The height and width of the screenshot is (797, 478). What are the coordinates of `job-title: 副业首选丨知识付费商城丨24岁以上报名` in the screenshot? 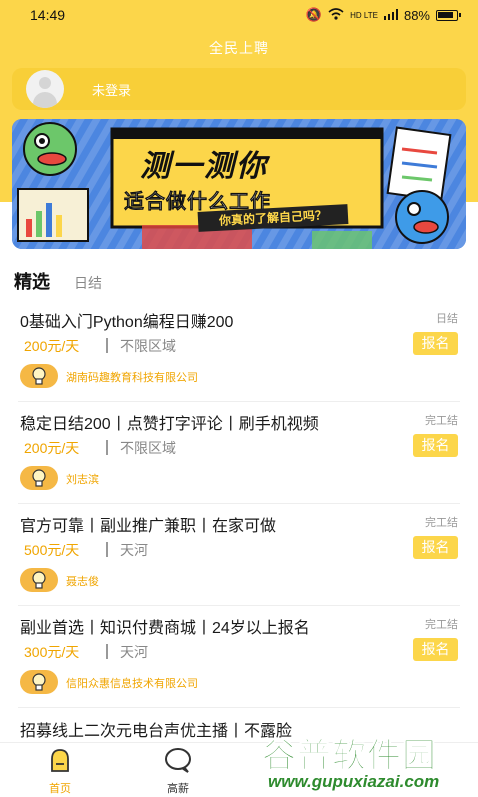 It's located at (165, 628).